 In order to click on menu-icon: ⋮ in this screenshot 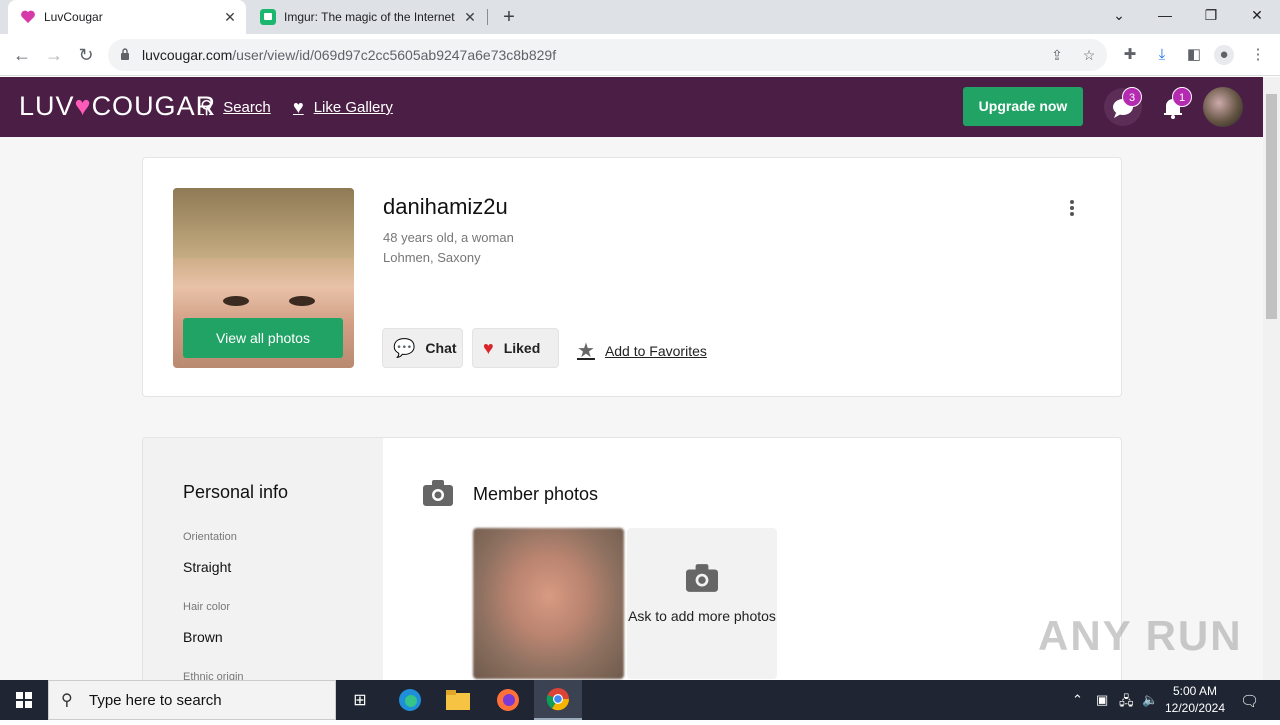, I will do `click(1258, 55)`.